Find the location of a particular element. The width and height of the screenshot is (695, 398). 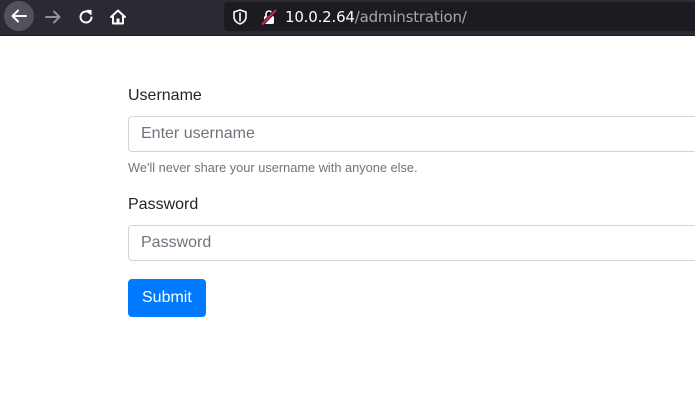

browser-toolbar: 10.0.2.64/adminstration/ is located at coordinates (347, 18).